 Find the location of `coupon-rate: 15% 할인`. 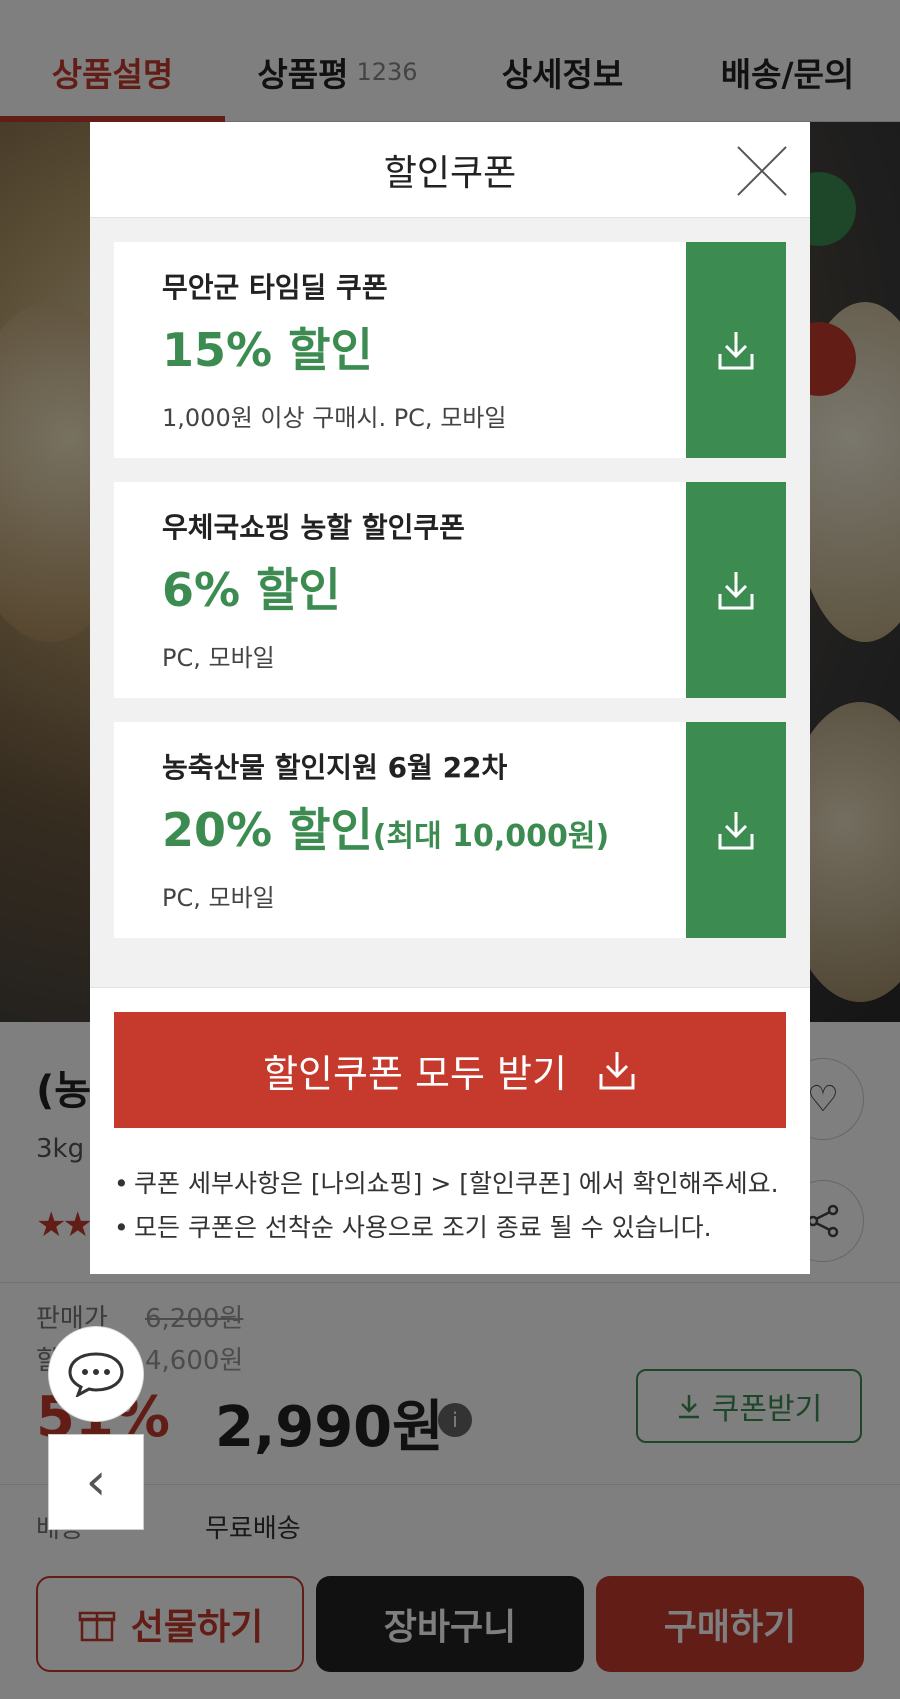

coupon-rate: 15% 할인 is located at coordinates (267, 350).